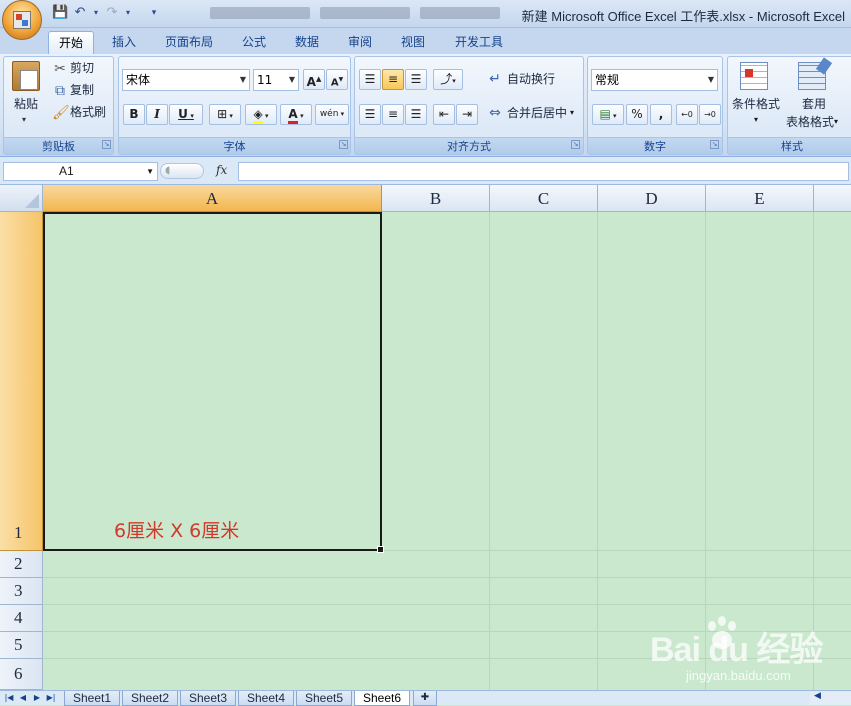 This screenshot has width=851, height=706. I want to click on next-sheet-icon: ▶, so click(37, 698).